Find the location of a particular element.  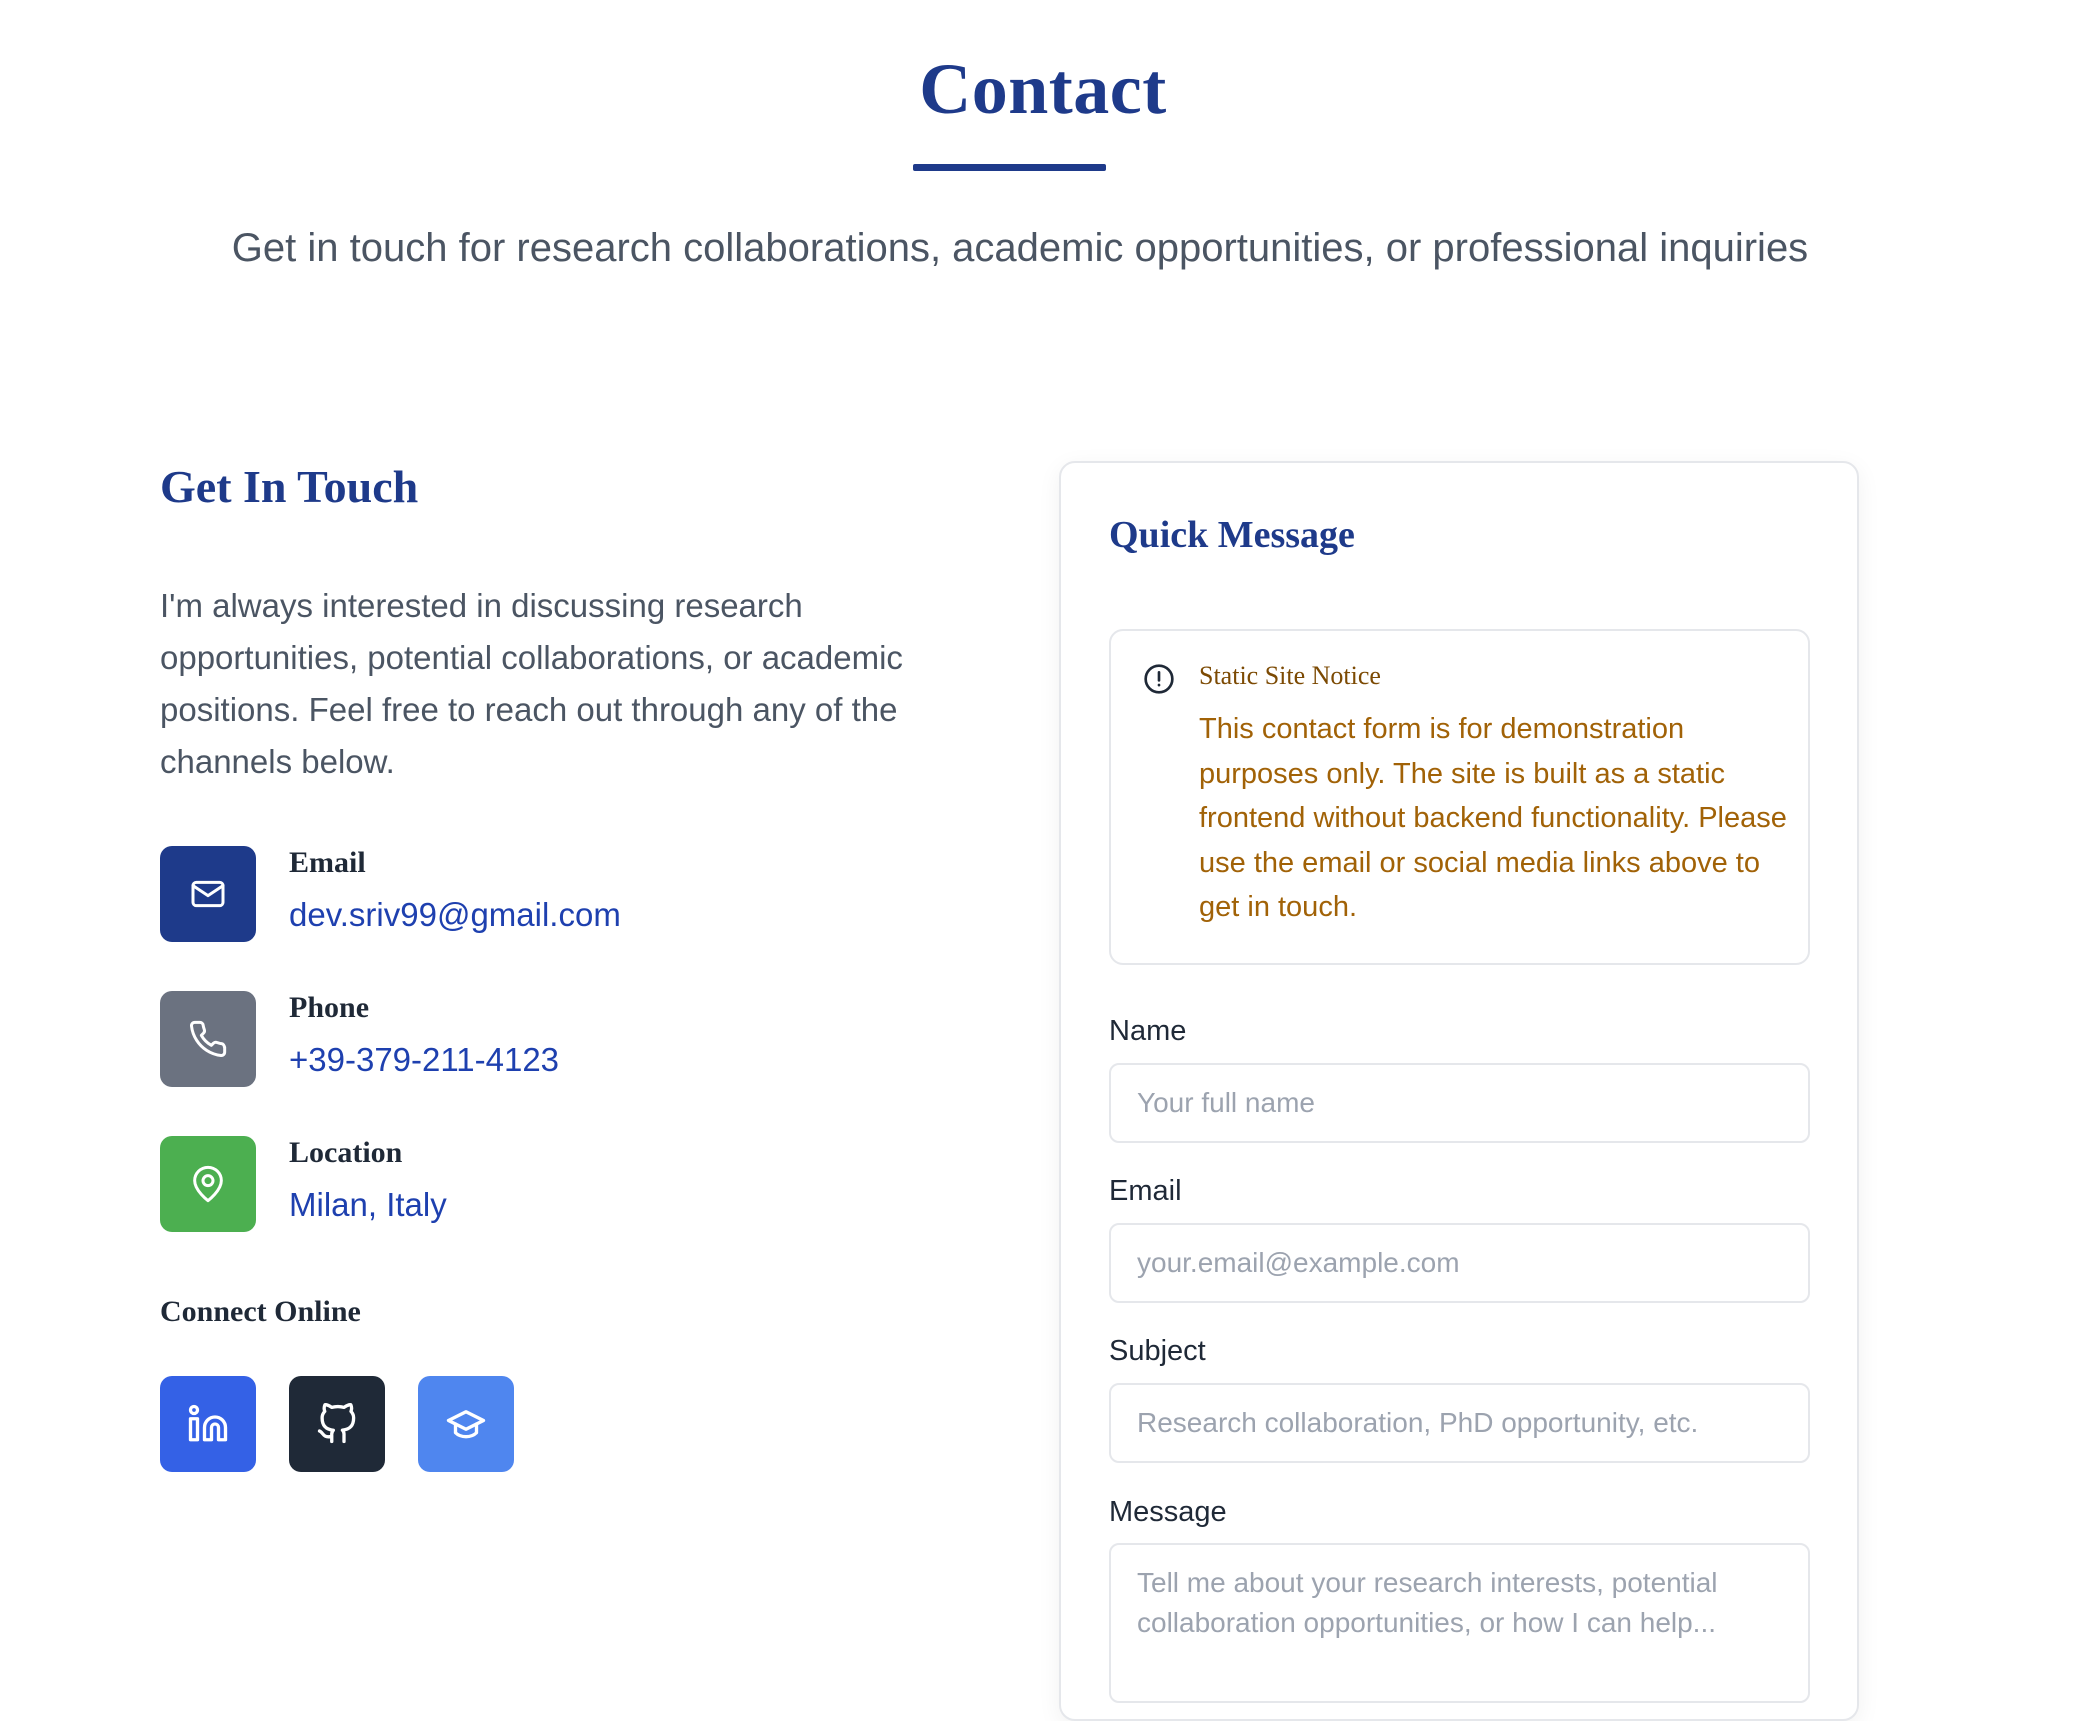

github-button is located at coordinates (337, 1424).